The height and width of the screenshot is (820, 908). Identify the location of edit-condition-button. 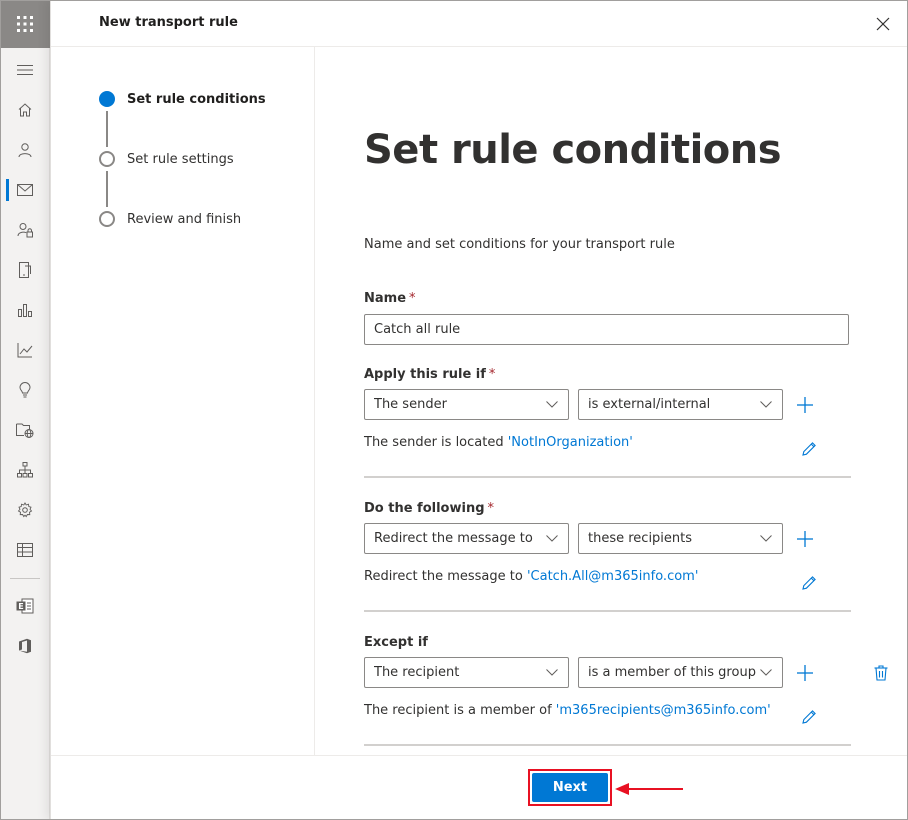
(809, 449).